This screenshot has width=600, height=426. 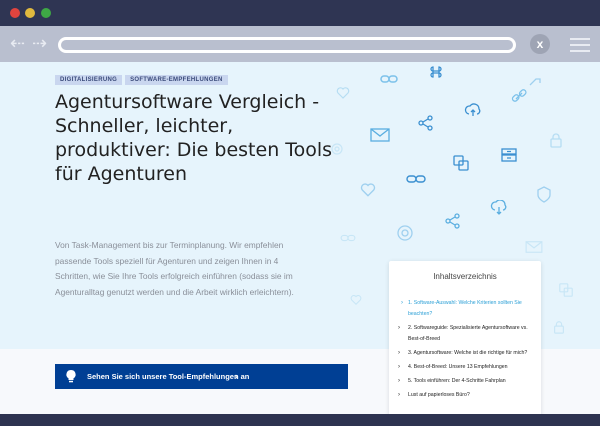 I want to click on address-bar, so click(x=287, y=45).